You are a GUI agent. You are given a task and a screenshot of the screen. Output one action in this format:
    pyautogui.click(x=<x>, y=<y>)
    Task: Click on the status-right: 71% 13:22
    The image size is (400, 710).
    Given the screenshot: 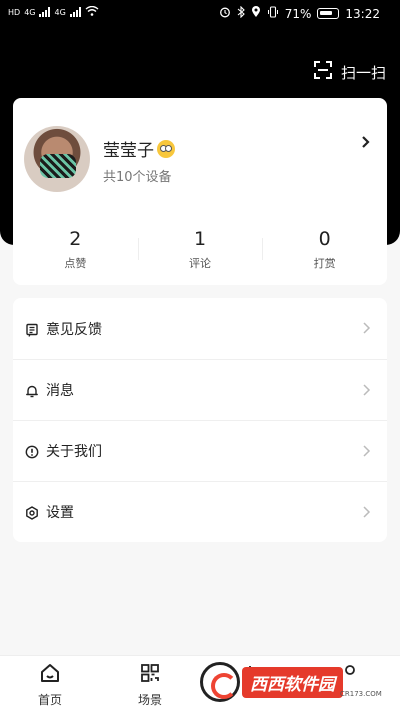 What is the action you would take?
    pyautogui.click(x=299, y=13)
    